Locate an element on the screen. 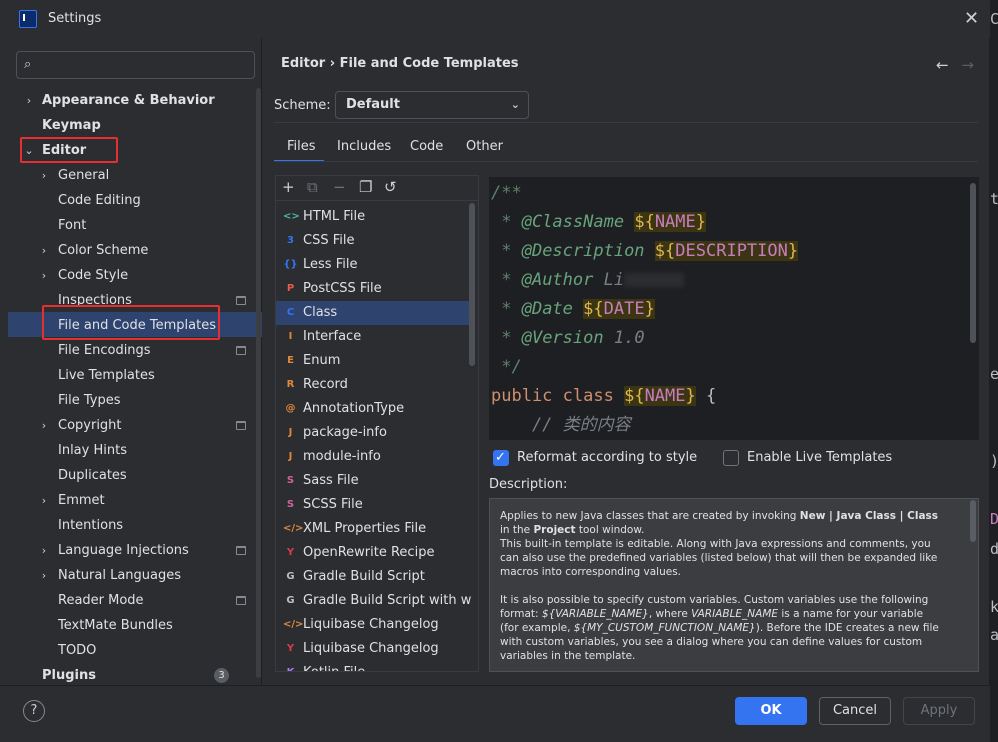  template-item: 3 CSS File is located at coordinates (374, 241).